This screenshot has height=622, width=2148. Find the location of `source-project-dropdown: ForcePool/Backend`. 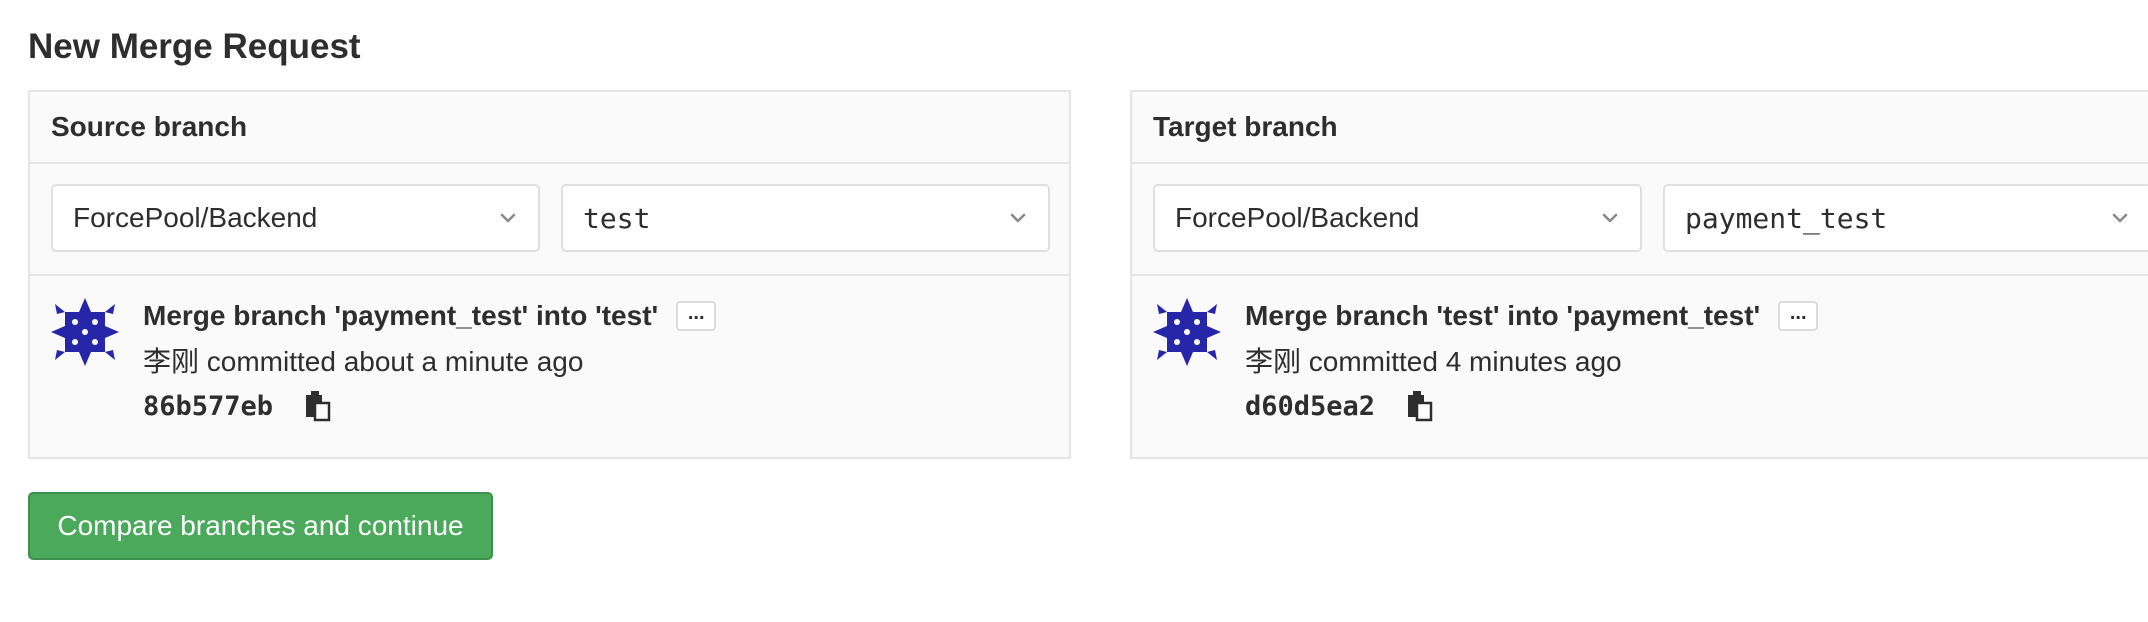

source-project-dropdown: ForcePool/Backend is located at coordinates (295, 218).